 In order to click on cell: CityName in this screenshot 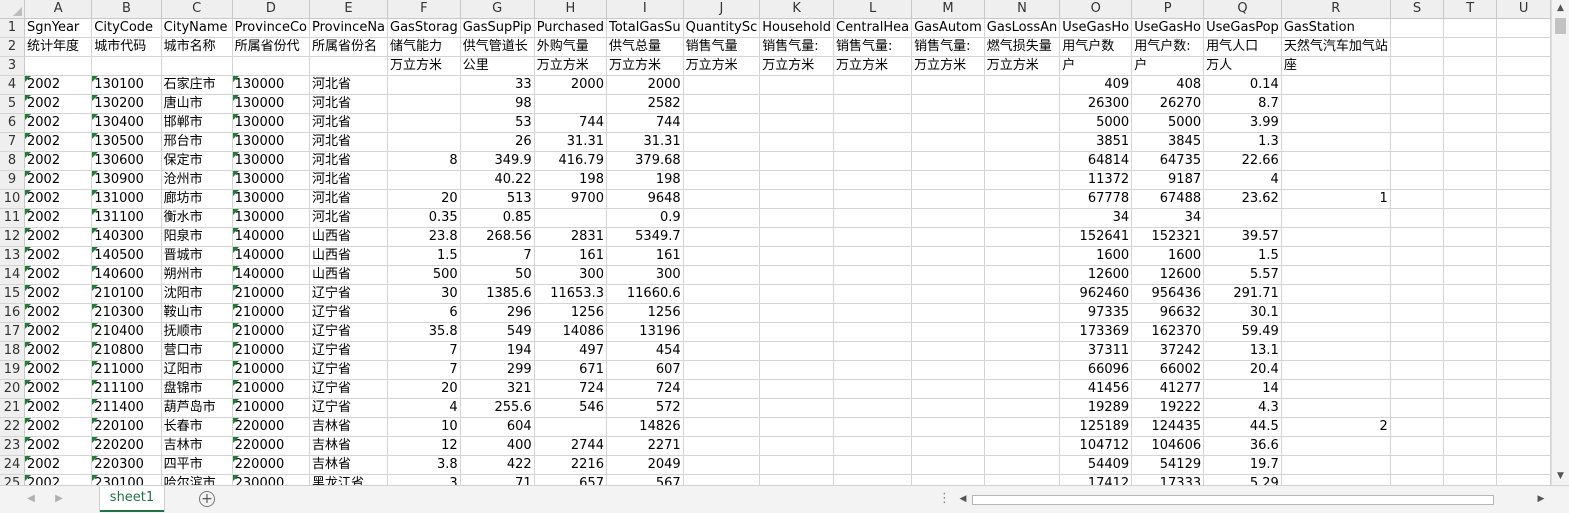, I will do `click(197, 28)`.